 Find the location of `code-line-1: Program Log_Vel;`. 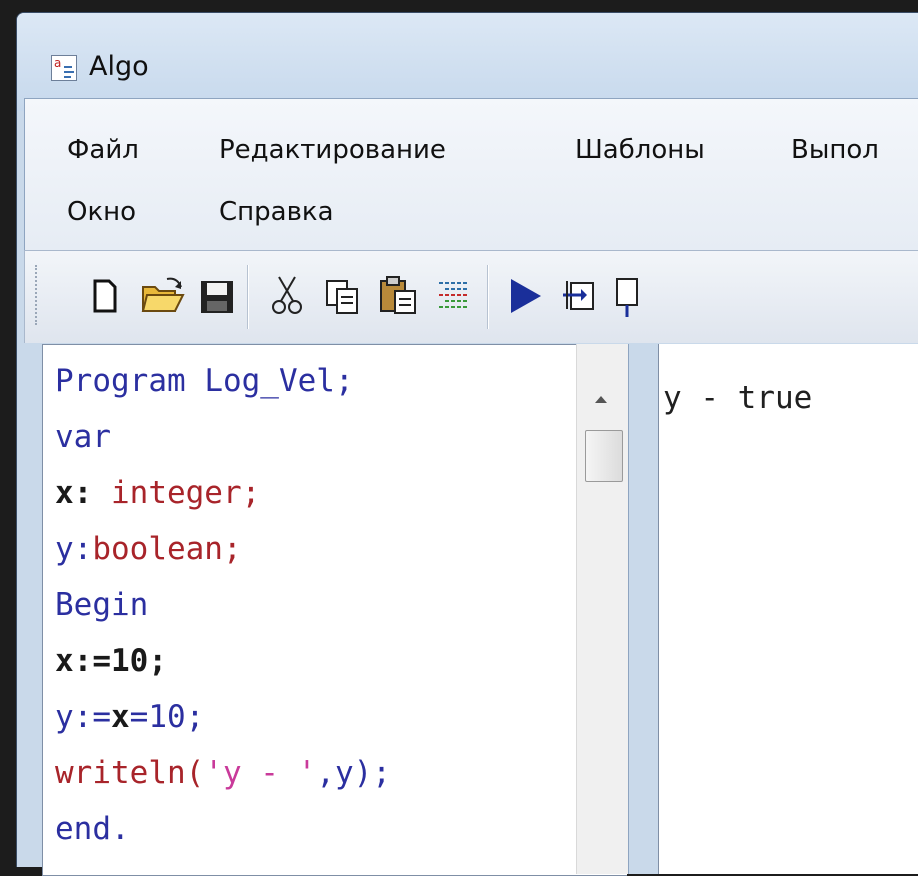

code-line-1: Program Log_Vel; is located at coordinates (204, 381).